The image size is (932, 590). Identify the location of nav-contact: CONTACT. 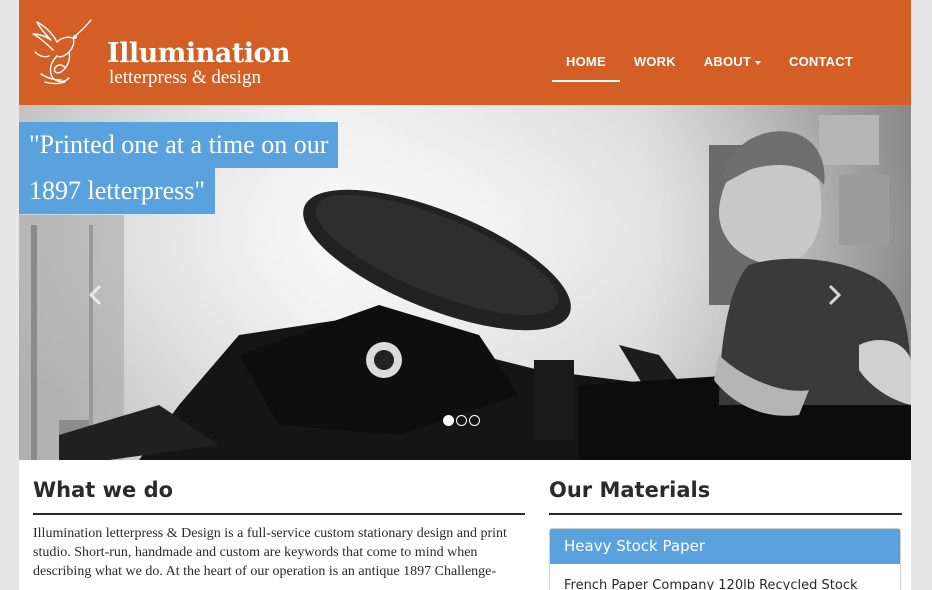
(821, 66).